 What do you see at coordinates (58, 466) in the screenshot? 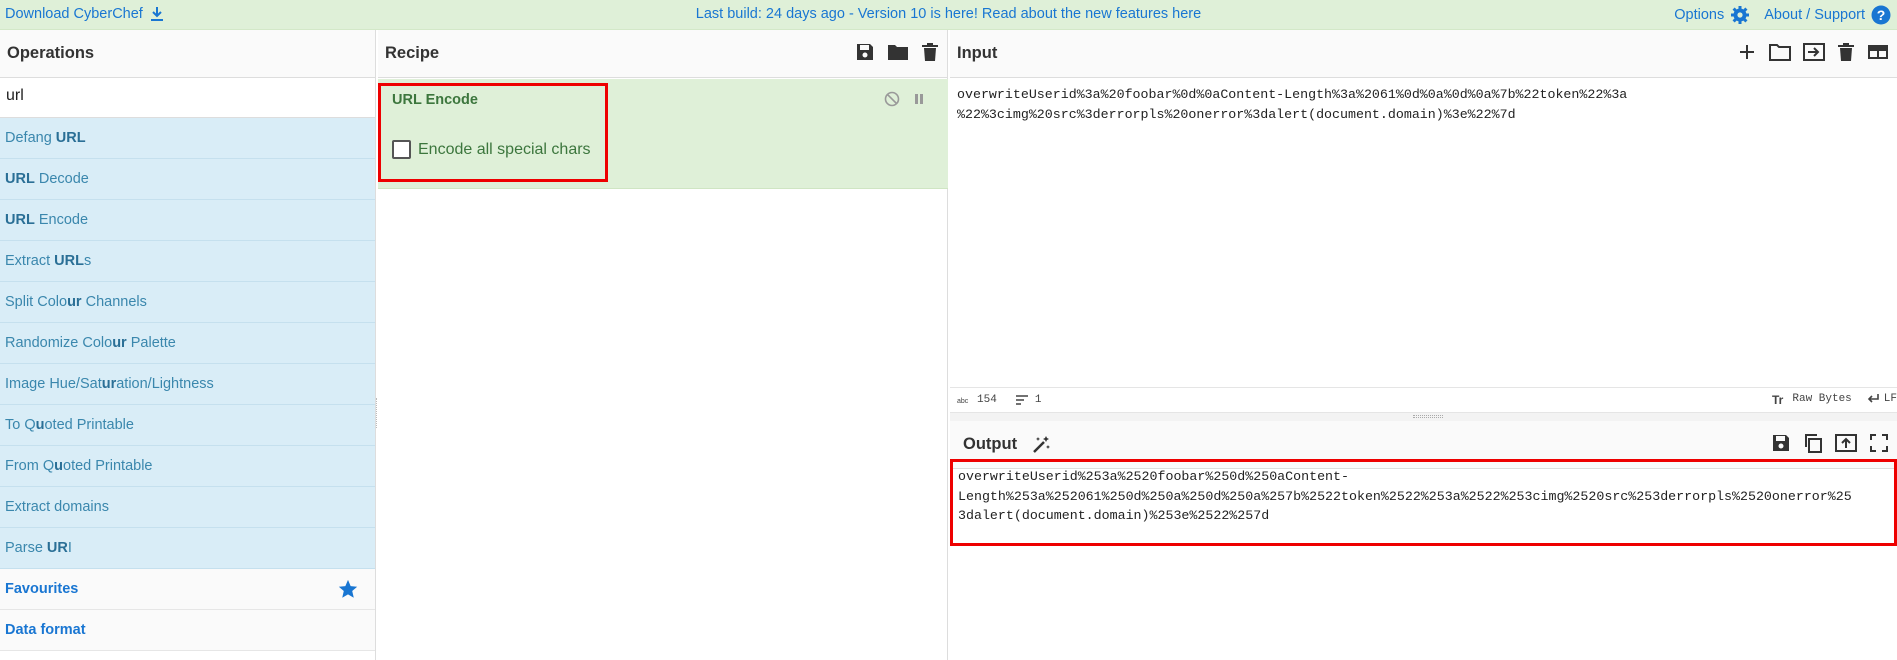
I see `operation-item-text: u` at bounding box center [58, 466].